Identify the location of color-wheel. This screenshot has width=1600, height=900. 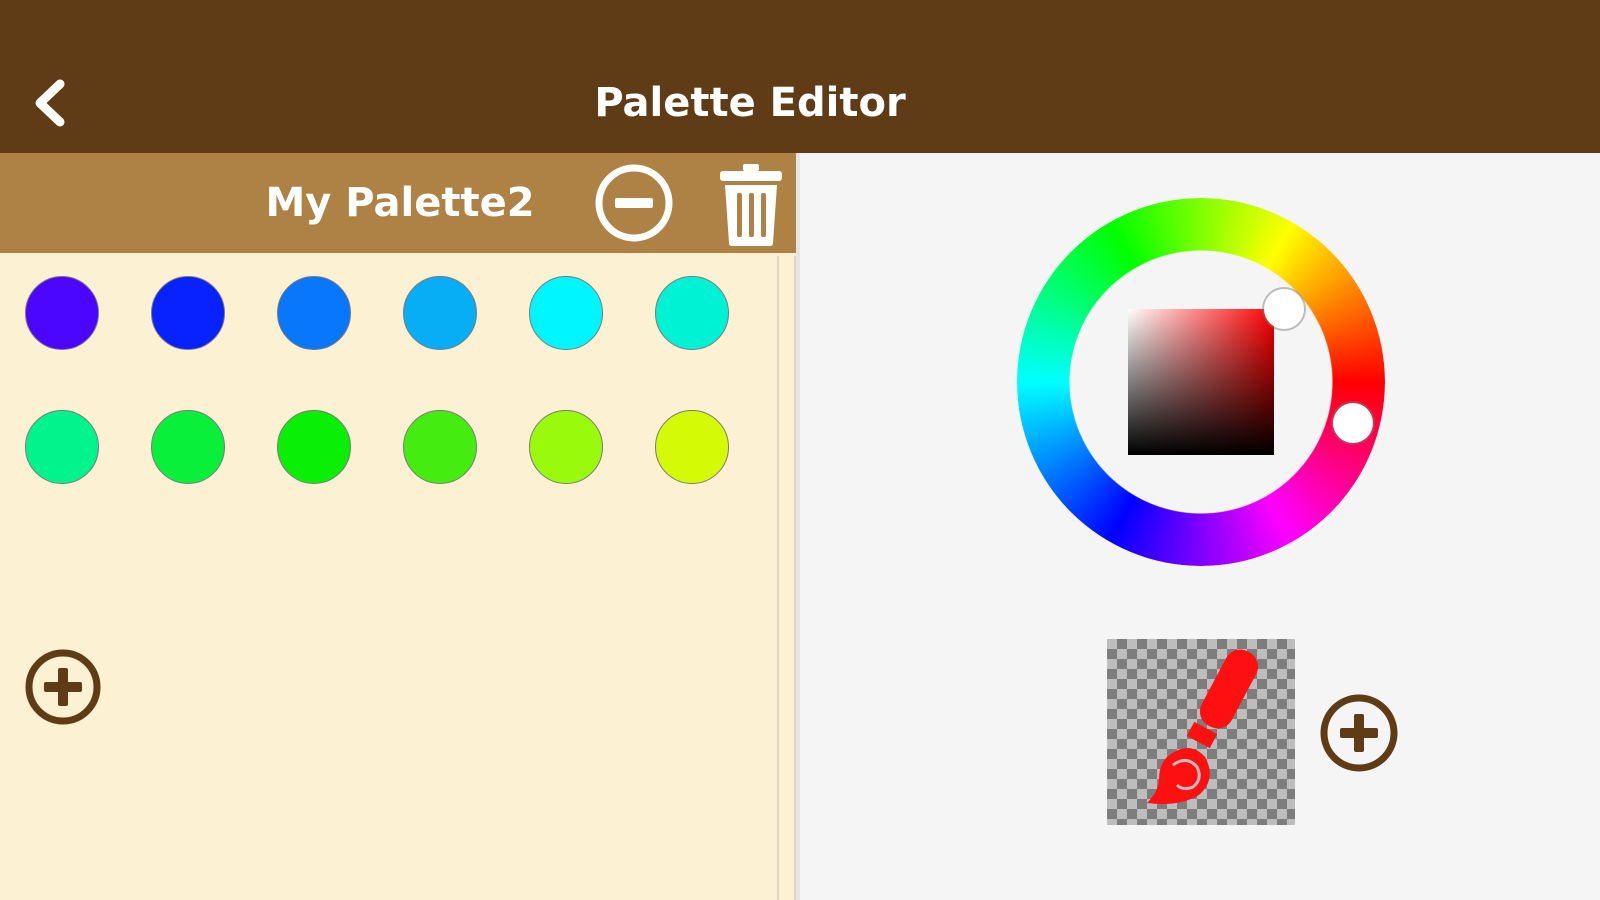
(1201, 382).